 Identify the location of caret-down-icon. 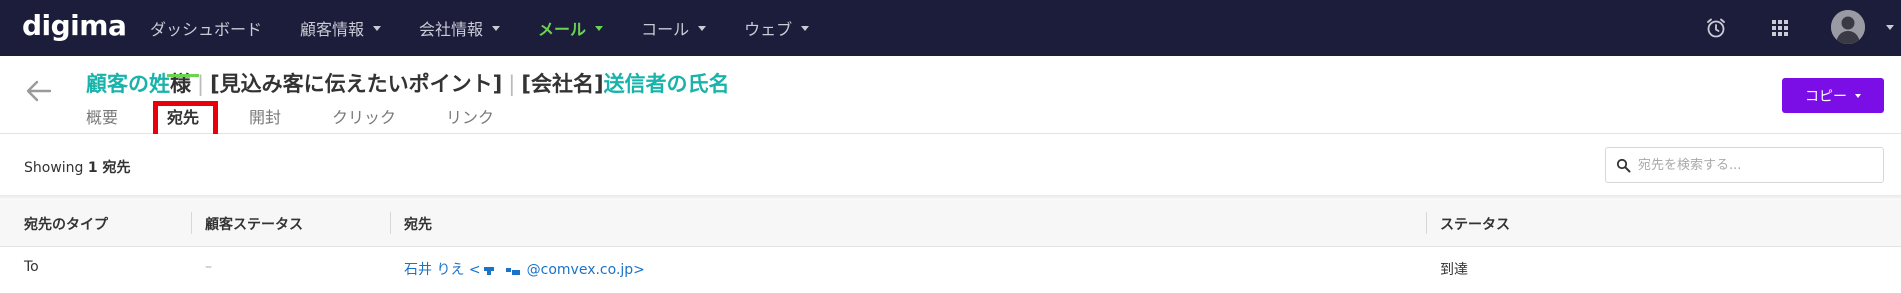
(1858, 95).